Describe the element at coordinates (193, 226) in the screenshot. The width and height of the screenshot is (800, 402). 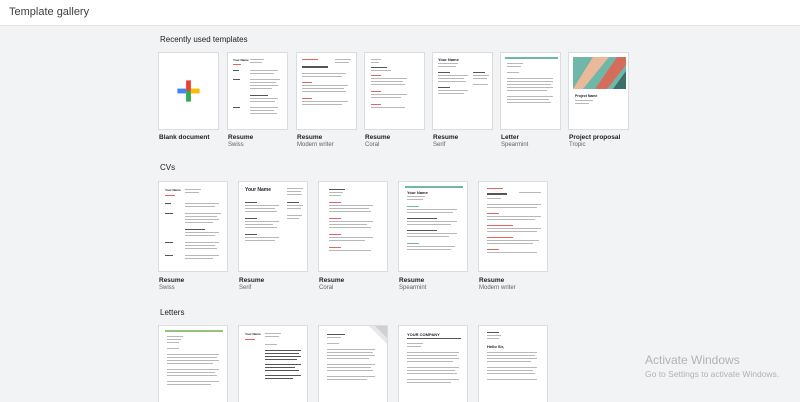
I see `template-card-cv-resume-swiss: Your Name` at that location.